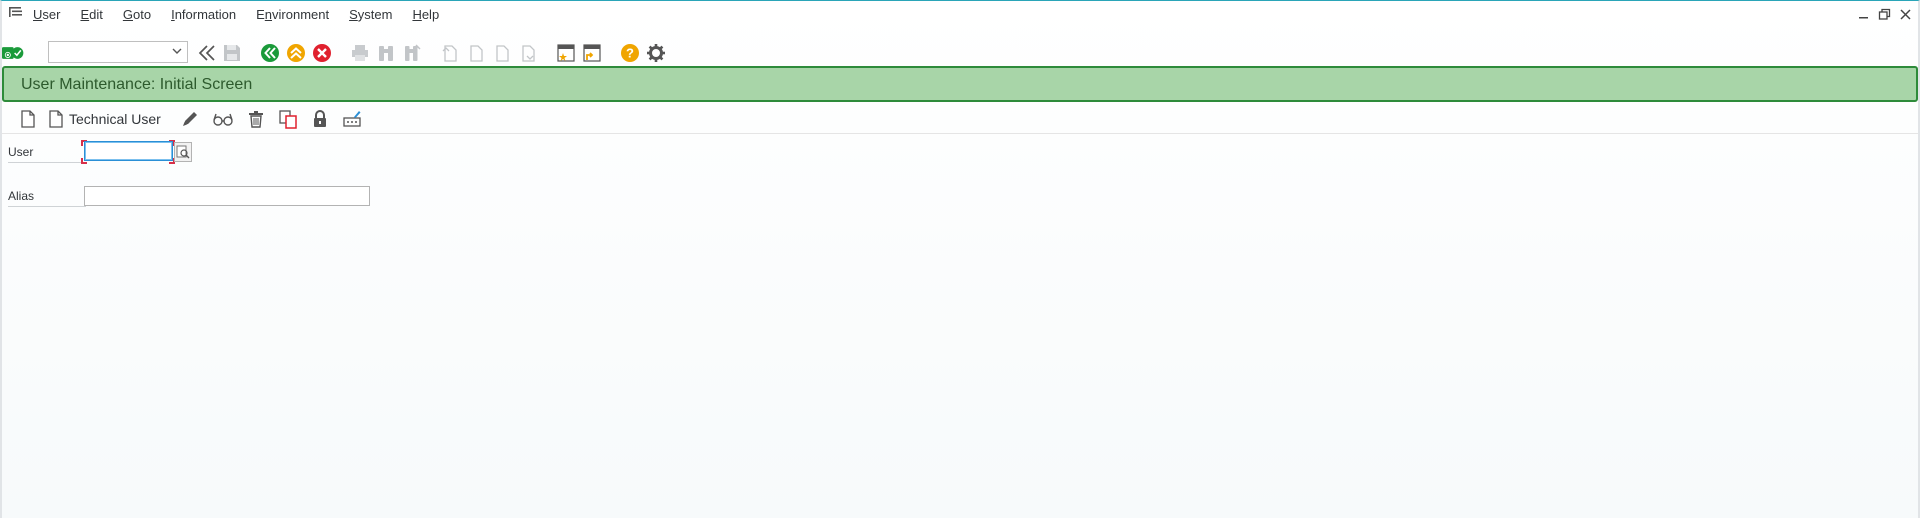 This screenshot has height=518, width=1920. I want to click on menu-help: Help, so click(425, 14).